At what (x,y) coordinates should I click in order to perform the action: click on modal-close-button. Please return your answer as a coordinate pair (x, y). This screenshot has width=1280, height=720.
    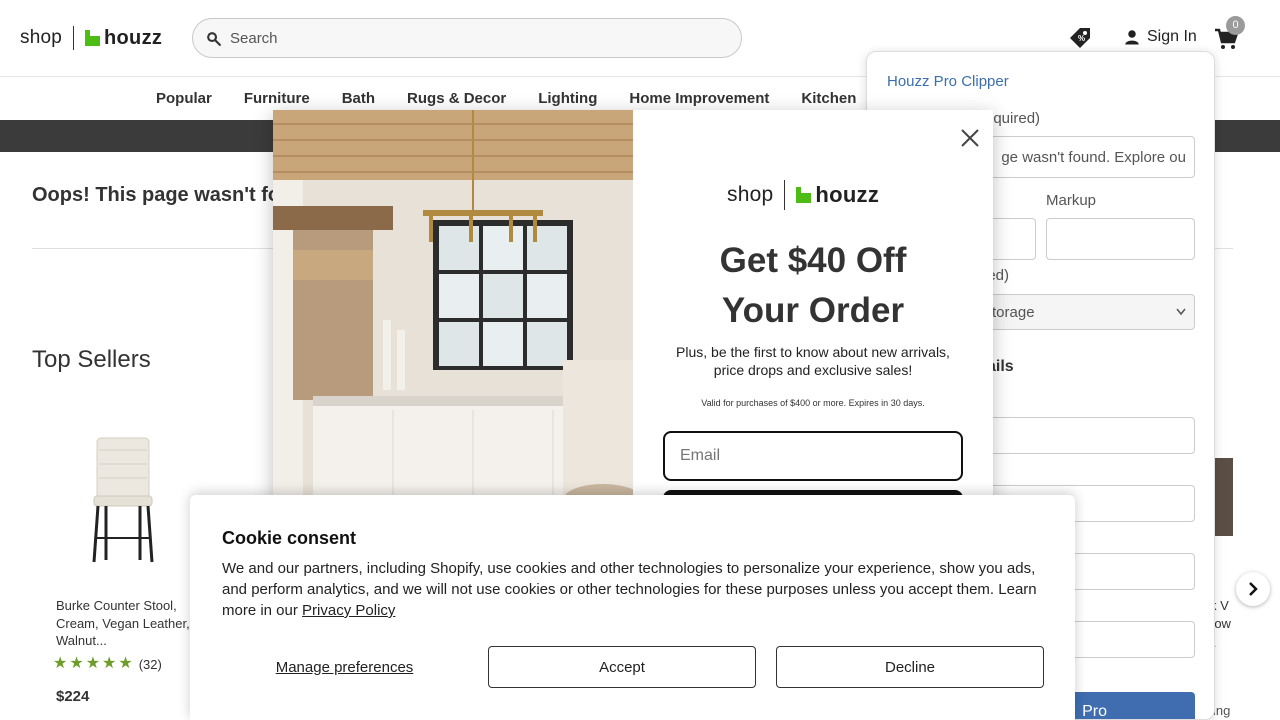
    Looking at the image, I should click on (970, 138).